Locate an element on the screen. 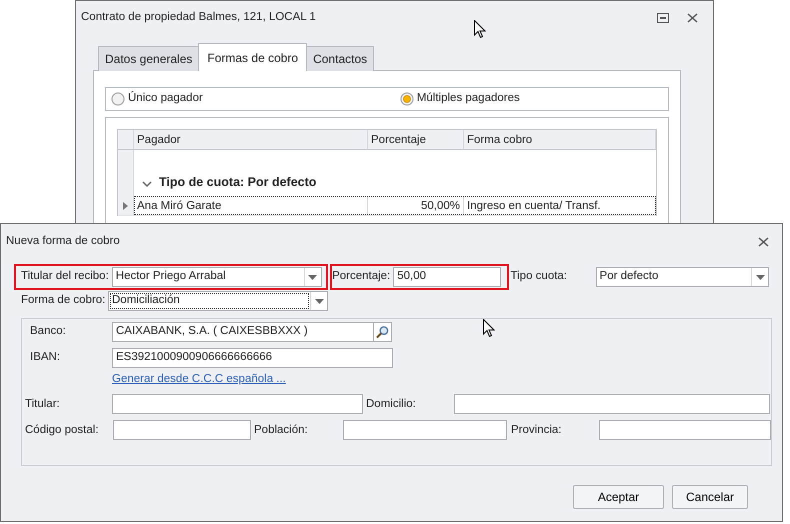 The width and height of the screenshot is (790, 524). group-label: Tipo de cuota: Por defecto is located at coordinates (237, 183).